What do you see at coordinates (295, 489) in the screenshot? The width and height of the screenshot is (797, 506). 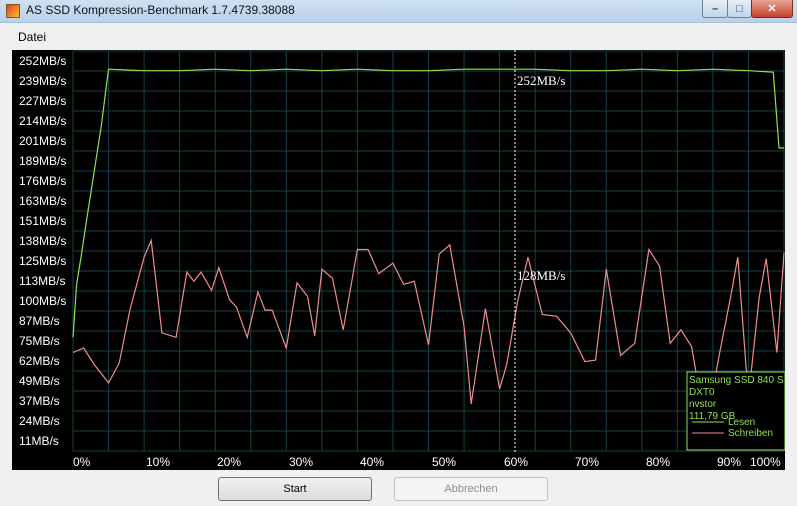 I see `start-button: Start` at bounding box center [295, 489].